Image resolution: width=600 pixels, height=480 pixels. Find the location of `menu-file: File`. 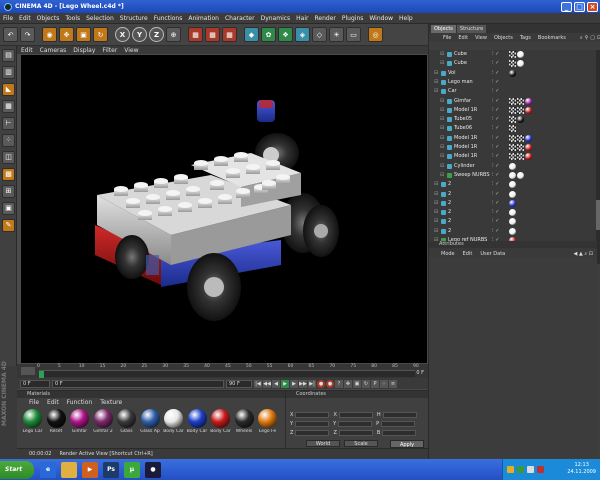

menu-file: File is located at coordinates (8, 18).